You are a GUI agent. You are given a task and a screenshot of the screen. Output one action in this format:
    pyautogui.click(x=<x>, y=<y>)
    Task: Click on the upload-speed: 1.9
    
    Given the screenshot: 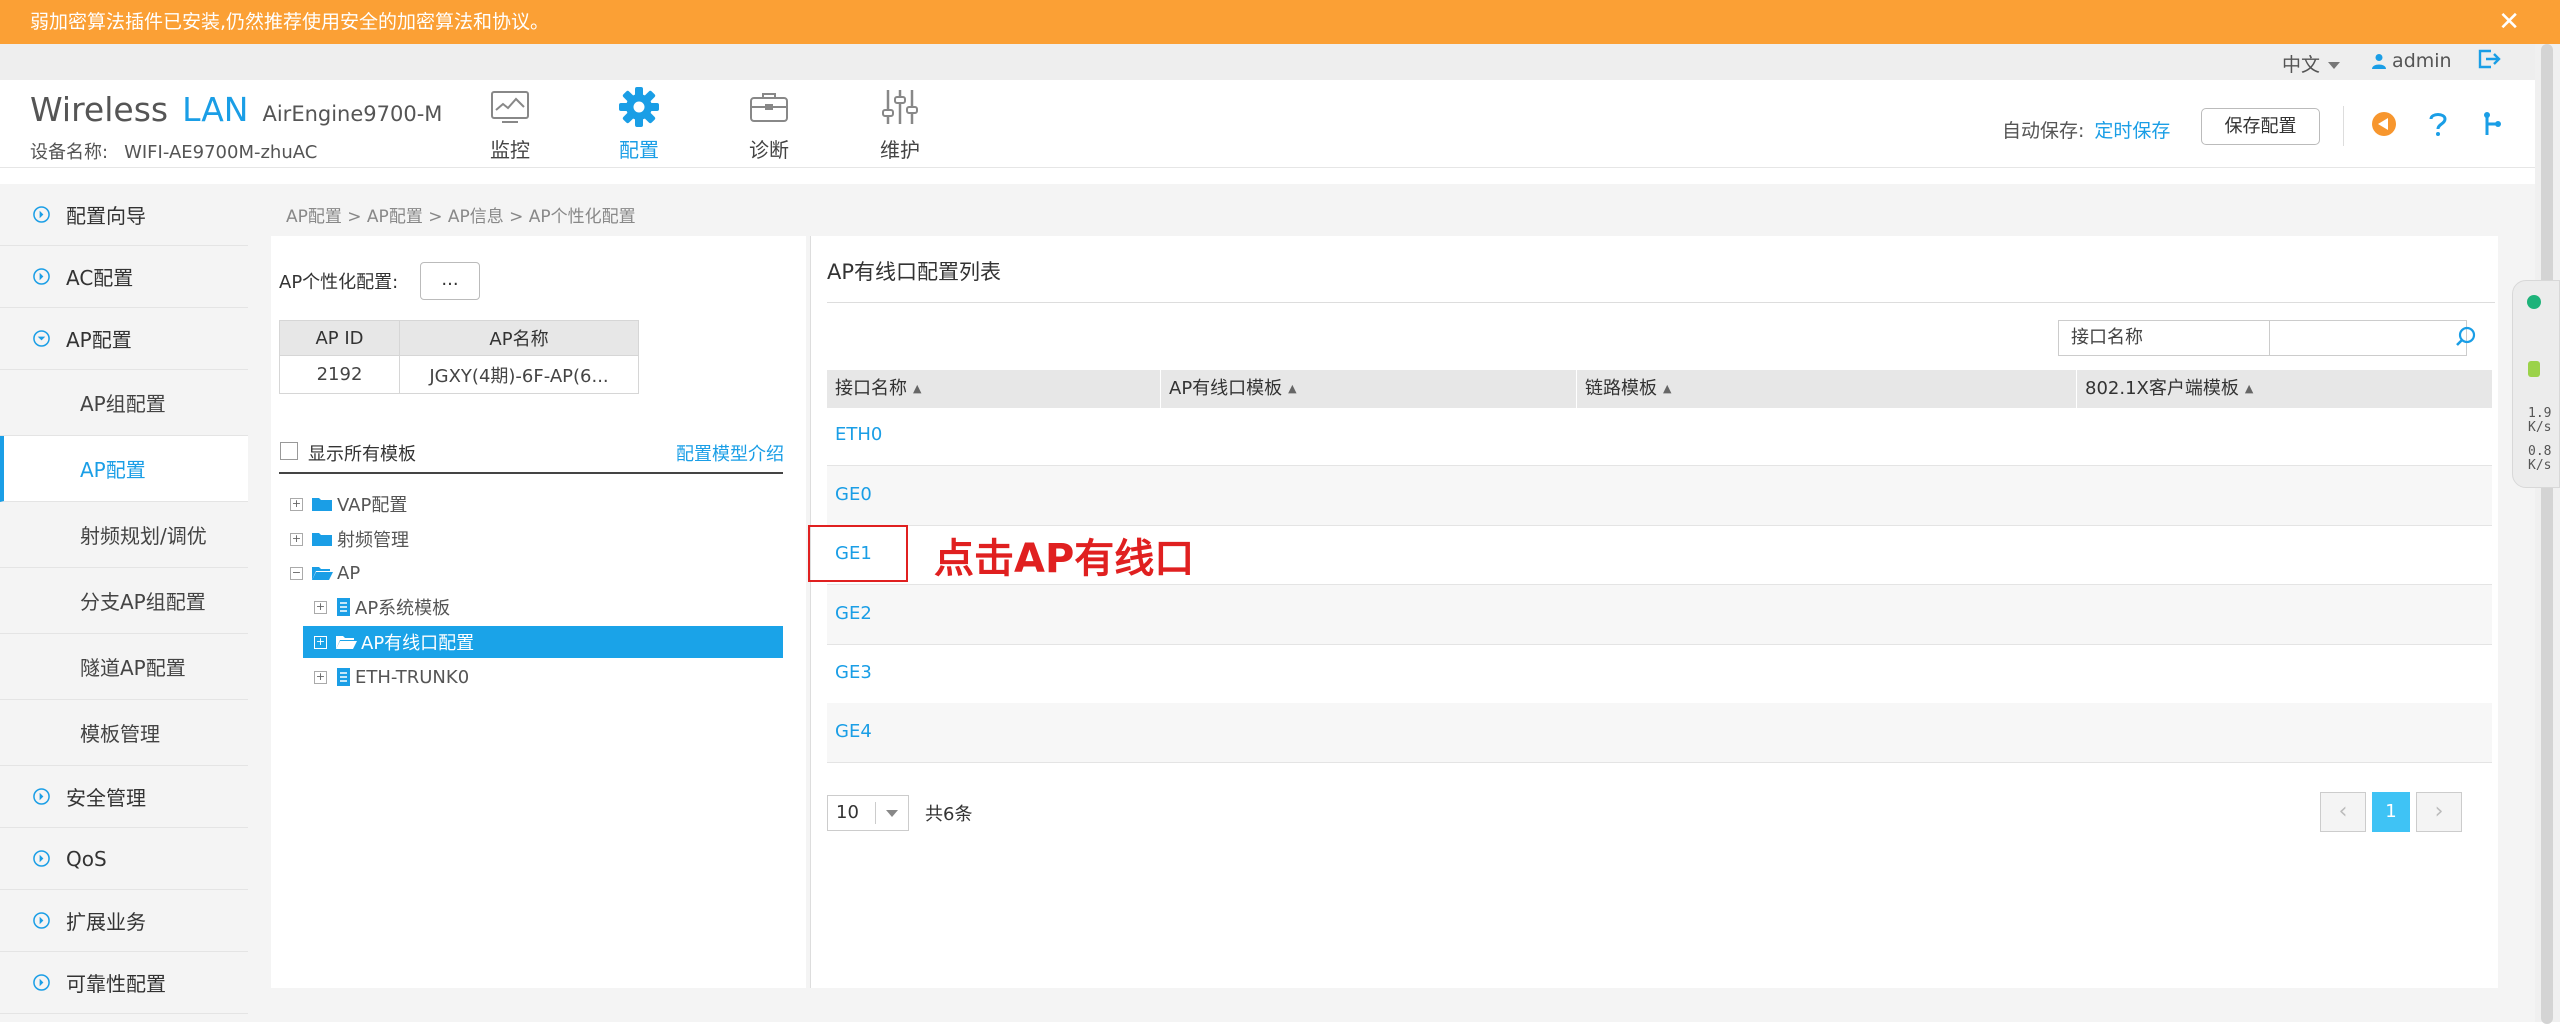 What is the action you would take?
    pyautogui.click(x=2540, y=413)
    